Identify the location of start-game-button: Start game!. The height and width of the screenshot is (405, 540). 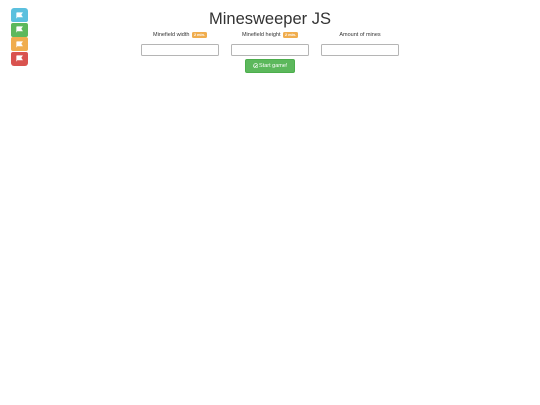
(270, 66).